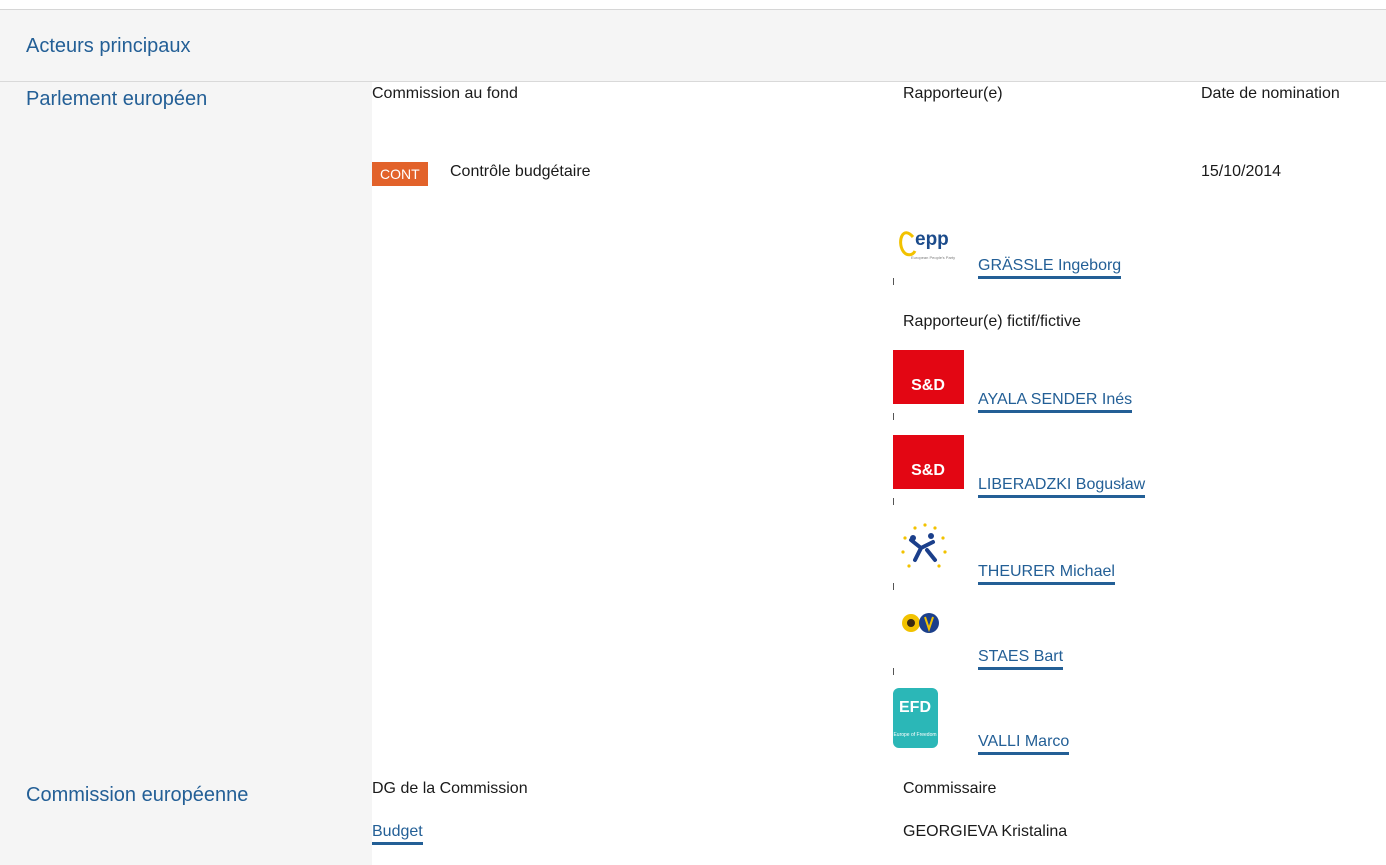 The image size is (1386, 865). Describe the element at coordinates (445, 93) in the screenshot. I see `committee-column-header: Commission au fond` at that location.